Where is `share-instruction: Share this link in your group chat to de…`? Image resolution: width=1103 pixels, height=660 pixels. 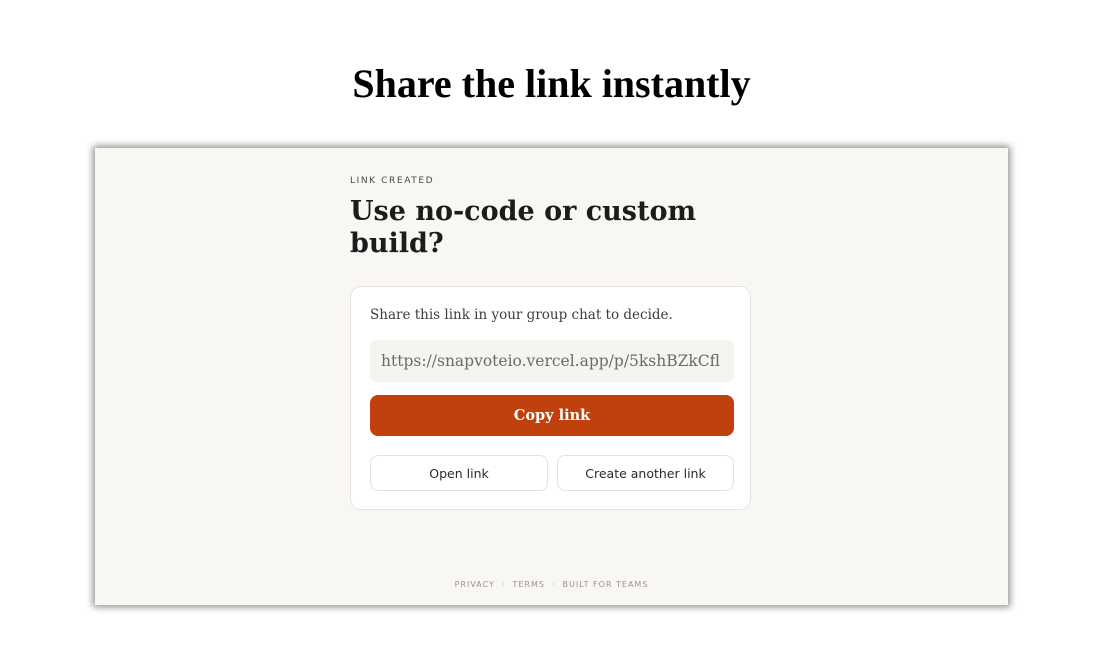
share-instruction: Share this link in your group chat to de… is located at coordinates (521, 315).